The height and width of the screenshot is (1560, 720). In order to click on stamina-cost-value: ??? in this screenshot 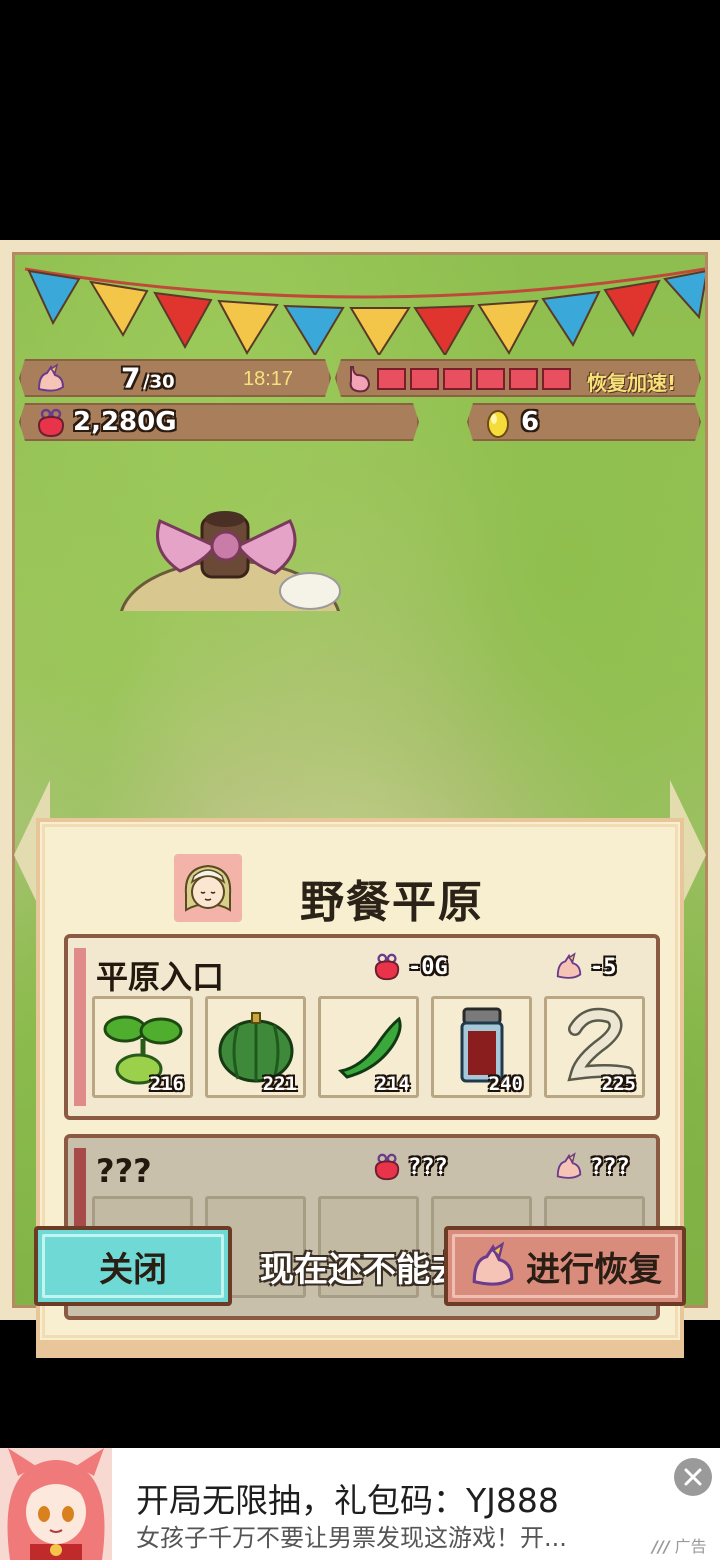, I will do `click(610, 1167)`.